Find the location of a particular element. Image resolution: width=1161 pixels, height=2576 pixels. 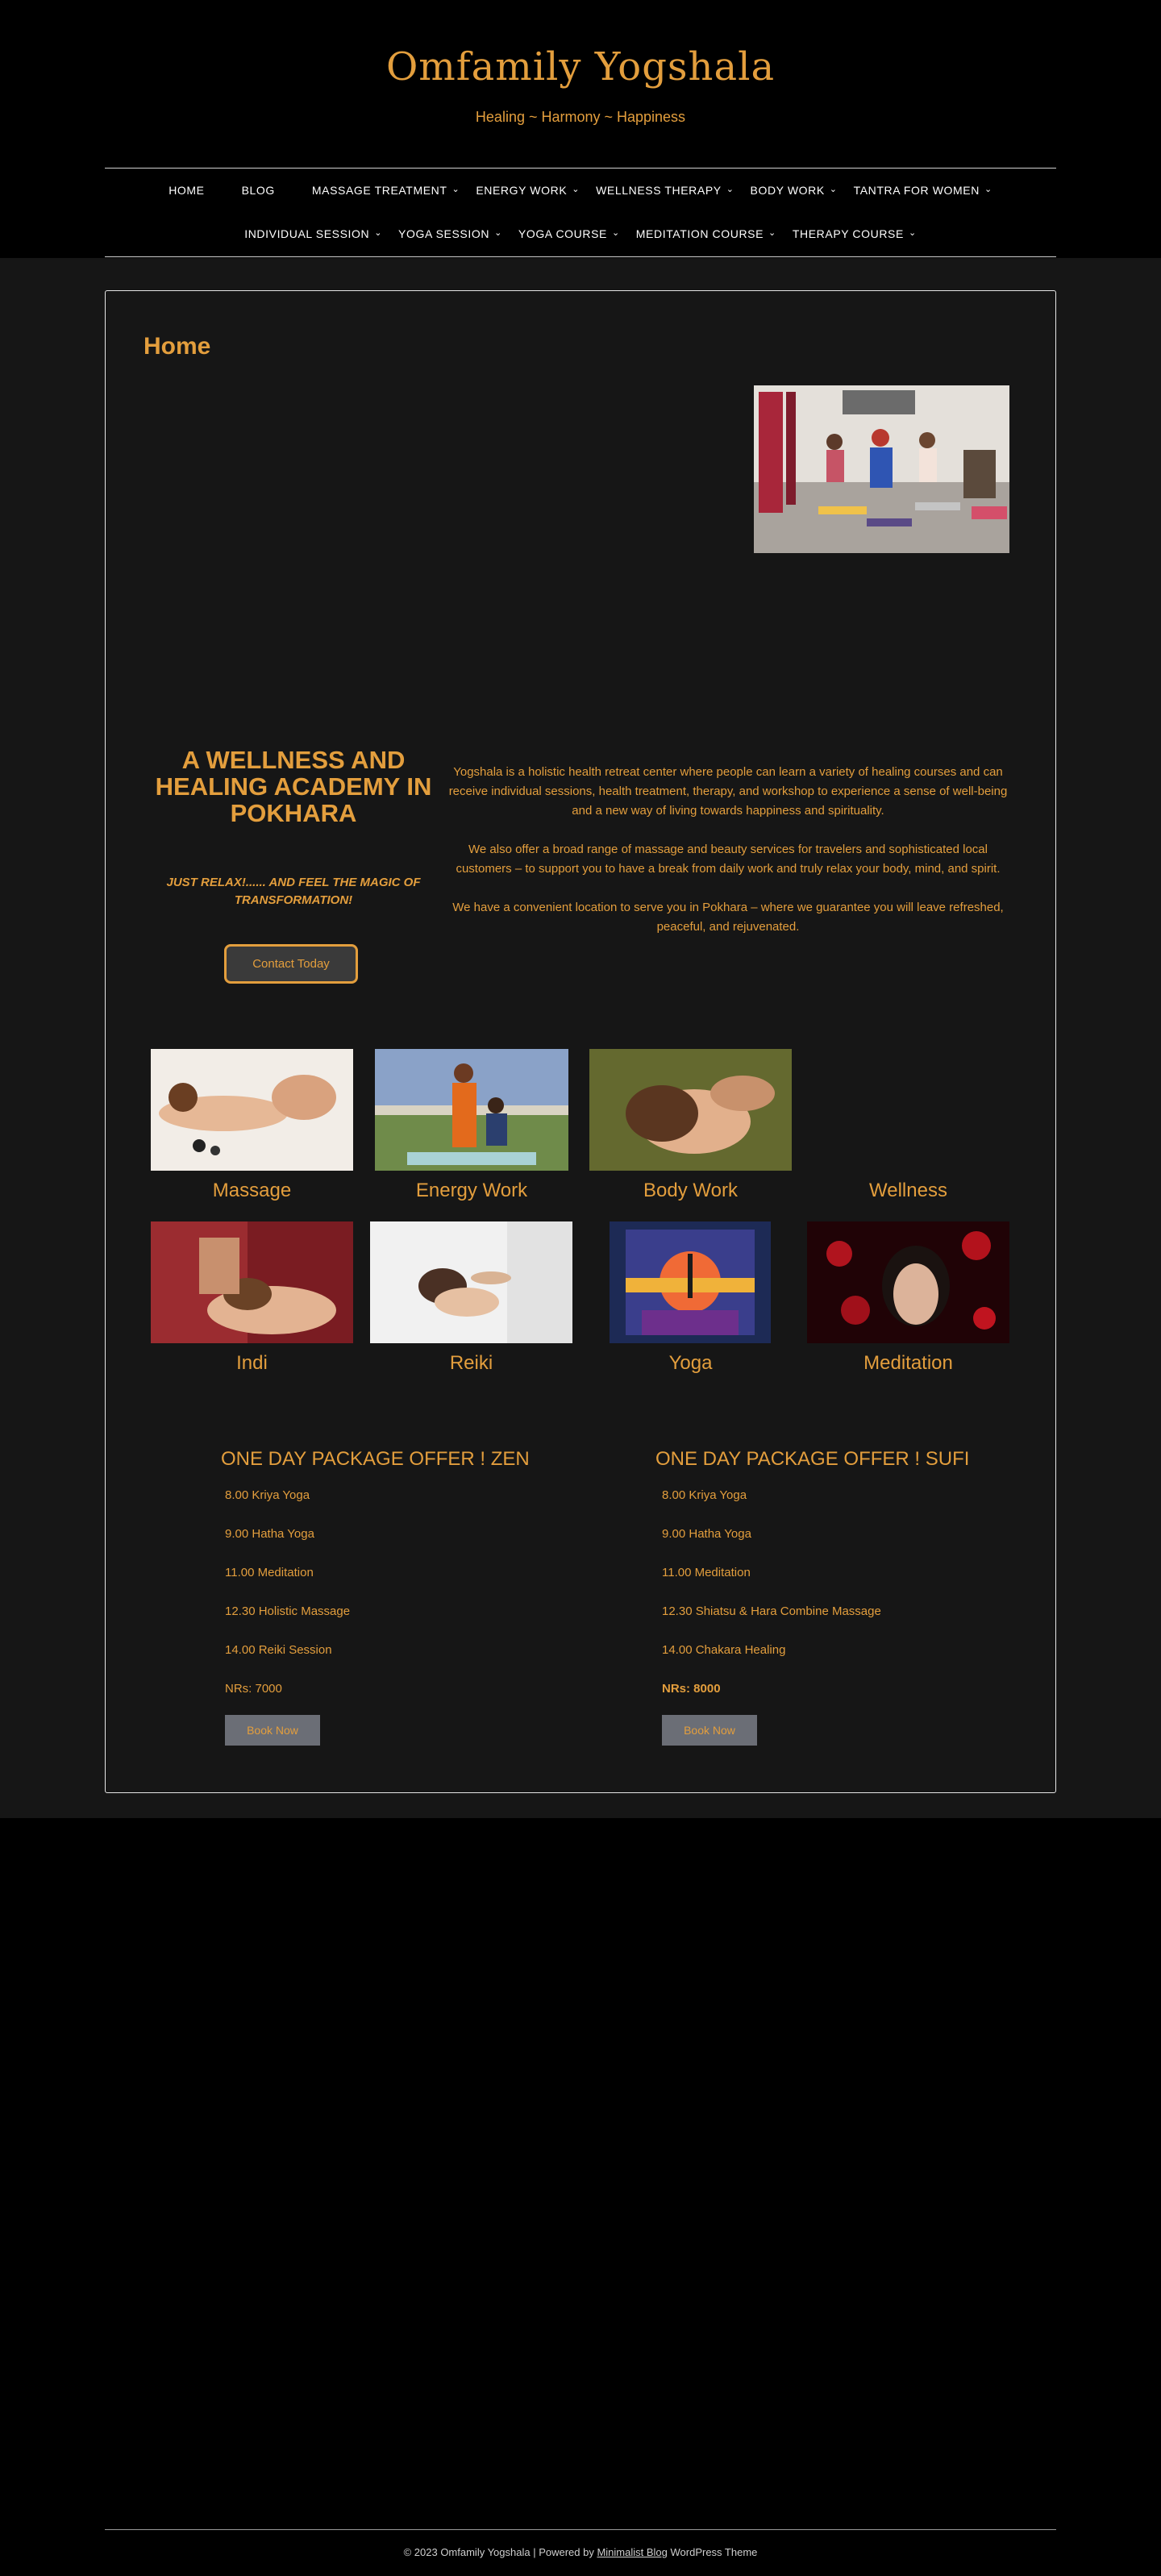

yoga-class-image is located at coordinates (881, 469).